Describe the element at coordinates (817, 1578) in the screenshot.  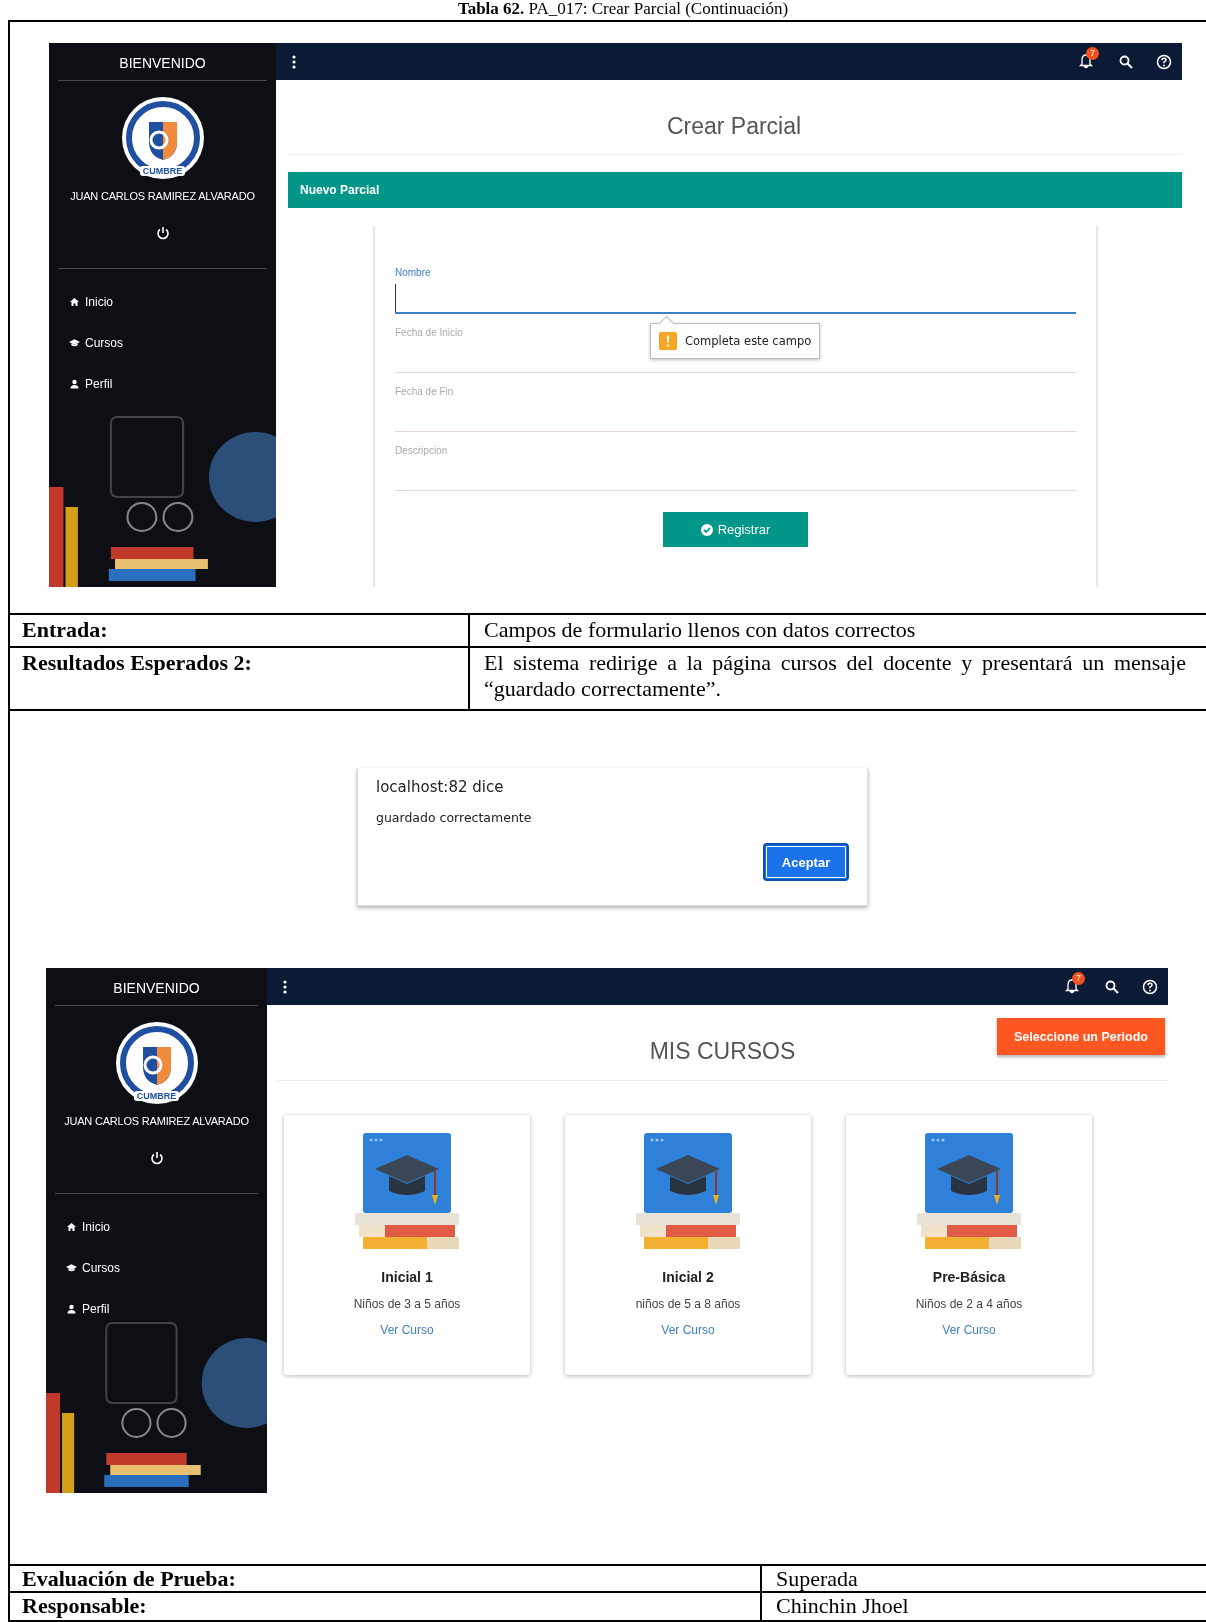
I see `table-cell-text: Superada` at that location.